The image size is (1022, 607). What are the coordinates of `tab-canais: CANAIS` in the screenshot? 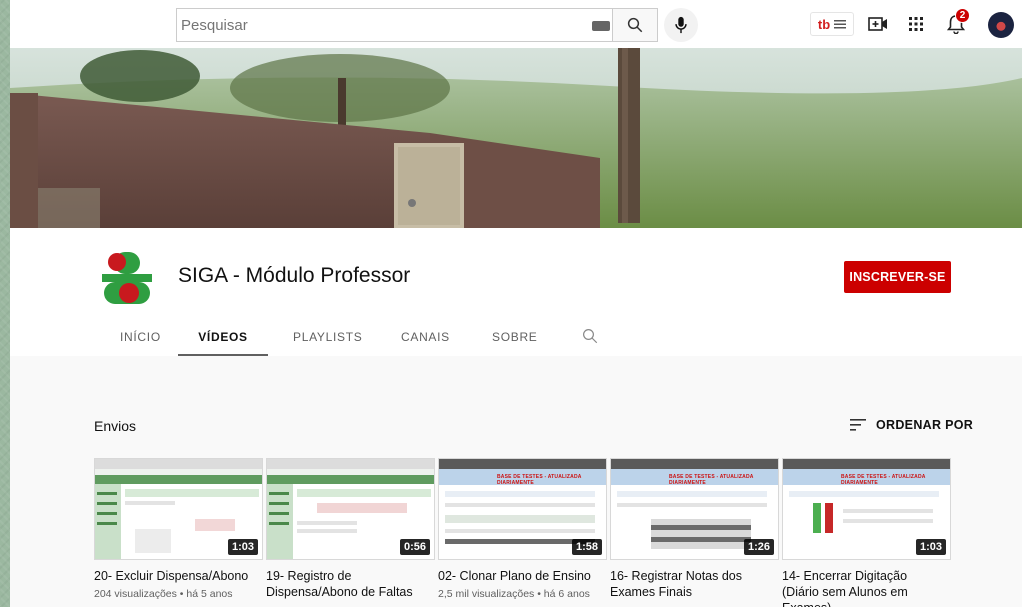 It's located at (425, 337).